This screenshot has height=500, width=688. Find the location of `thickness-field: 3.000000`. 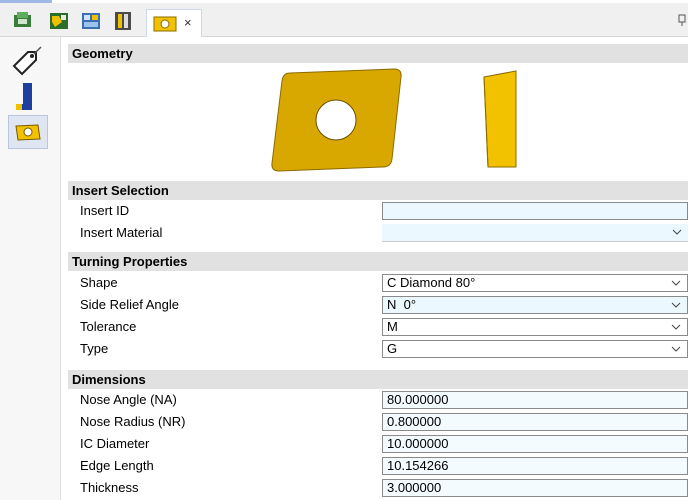

thickness-field: 3.000000 is located at coordinates (535, 488).